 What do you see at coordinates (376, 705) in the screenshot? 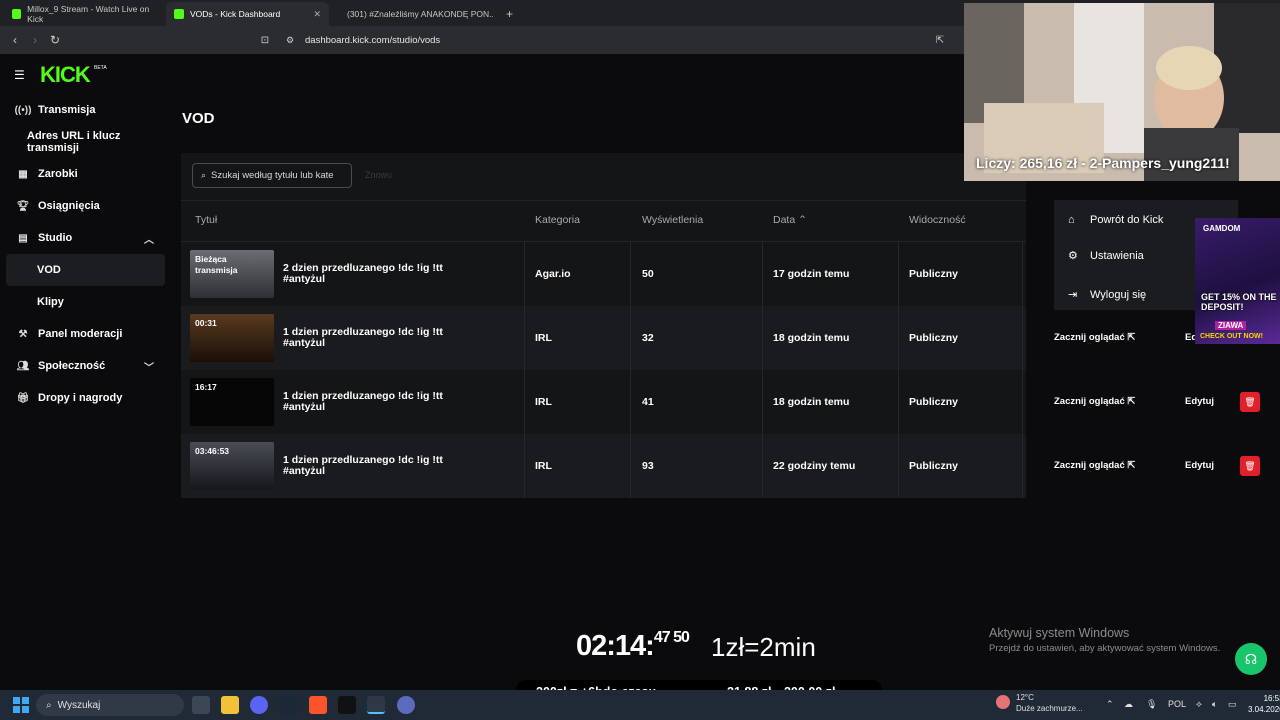
I see `obs-icon` at bounding box center [376, 705].